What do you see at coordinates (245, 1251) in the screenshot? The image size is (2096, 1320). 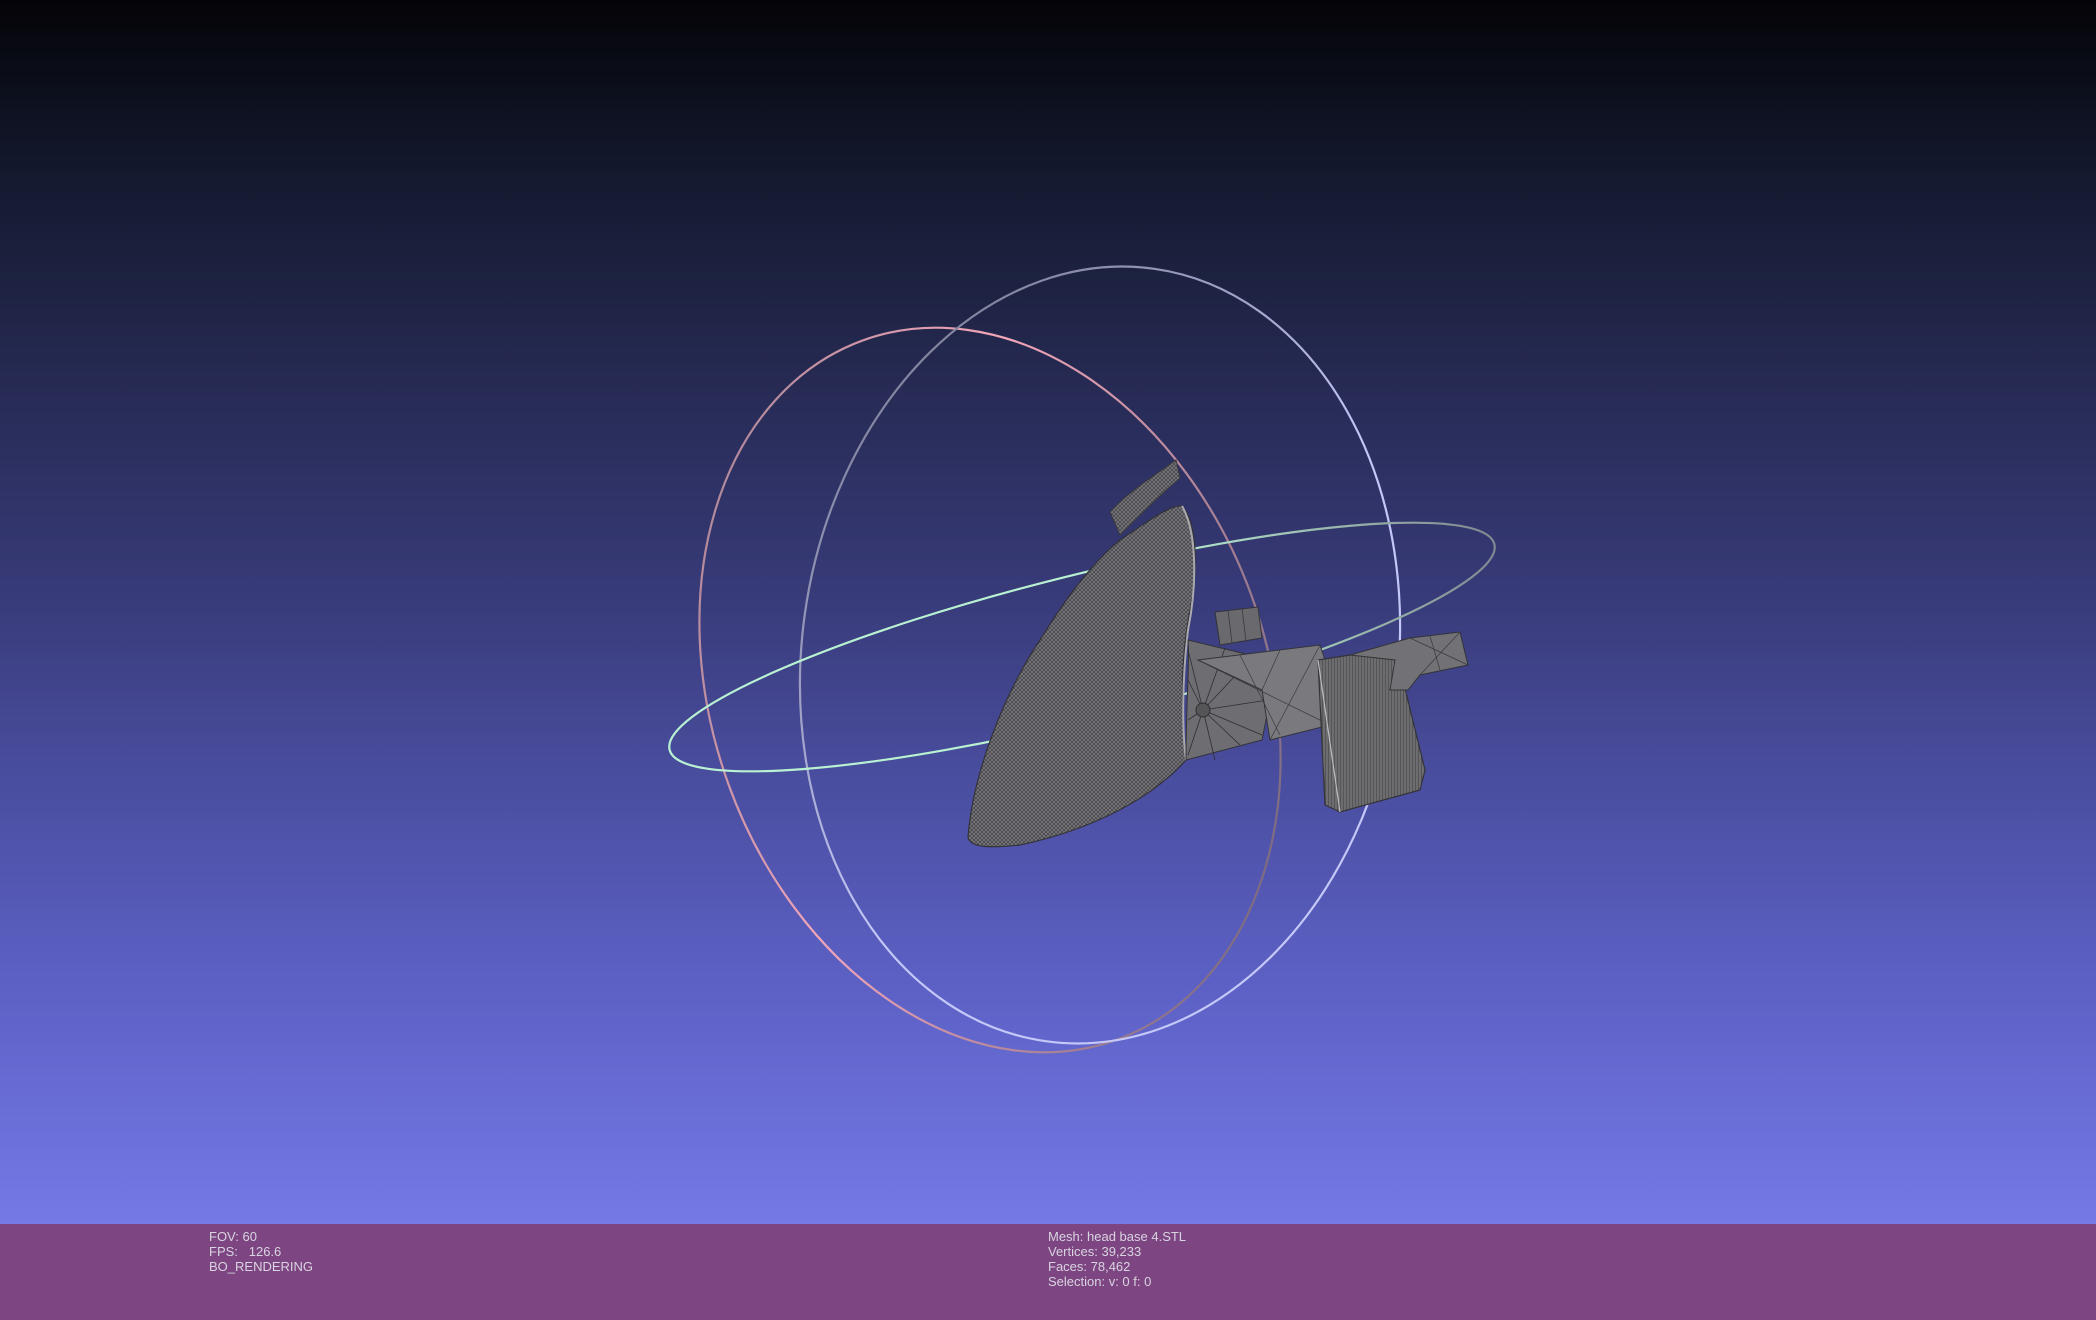 I see `fps-readout: FPS: 126.6` at bounding box center [245, 1251].